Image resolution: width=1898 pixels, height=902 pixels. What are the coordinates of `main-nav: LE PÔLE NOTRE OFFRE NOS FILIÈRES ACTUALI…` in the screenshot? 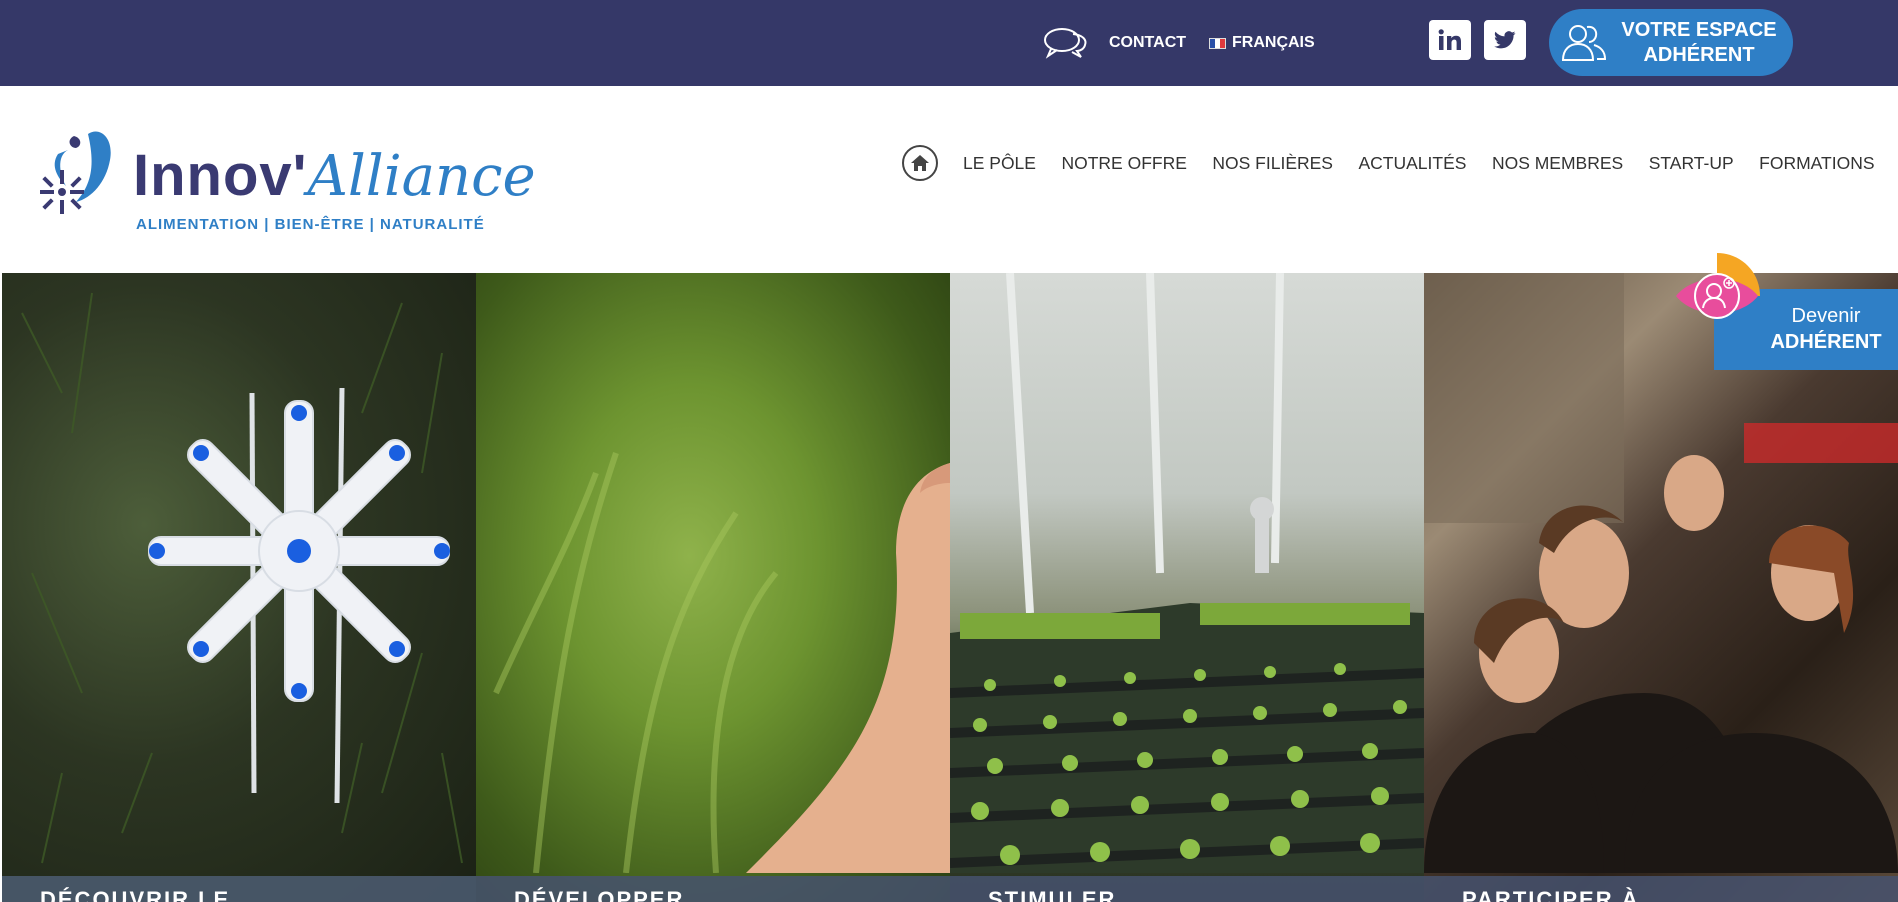 It's located at (1388, 163).